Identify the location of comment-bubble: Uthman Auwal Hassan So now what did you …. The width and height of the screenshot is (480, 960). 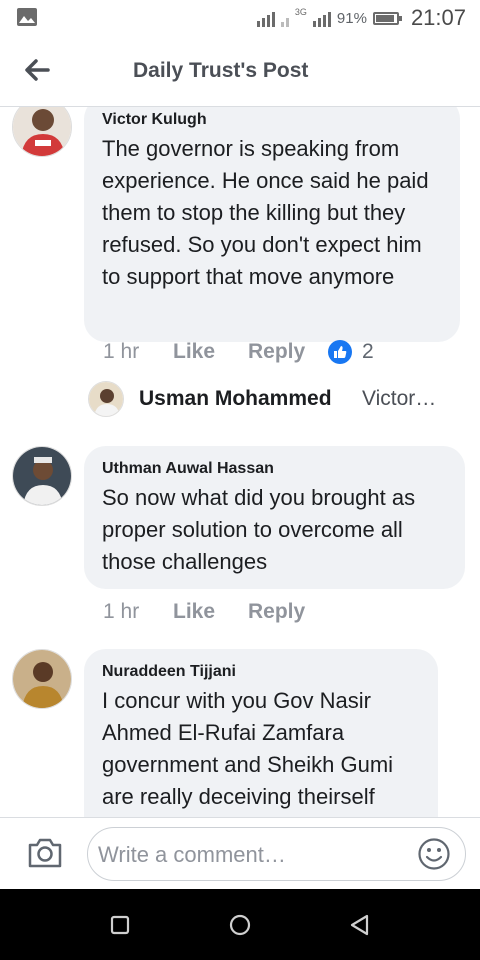
(274, 517).